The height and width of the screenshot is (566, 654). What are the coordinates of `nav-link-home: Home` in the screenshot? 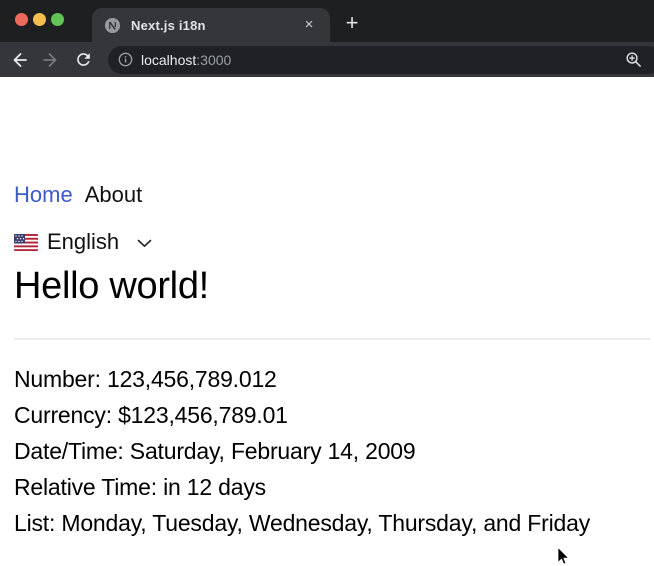 It's located at (43, 195).